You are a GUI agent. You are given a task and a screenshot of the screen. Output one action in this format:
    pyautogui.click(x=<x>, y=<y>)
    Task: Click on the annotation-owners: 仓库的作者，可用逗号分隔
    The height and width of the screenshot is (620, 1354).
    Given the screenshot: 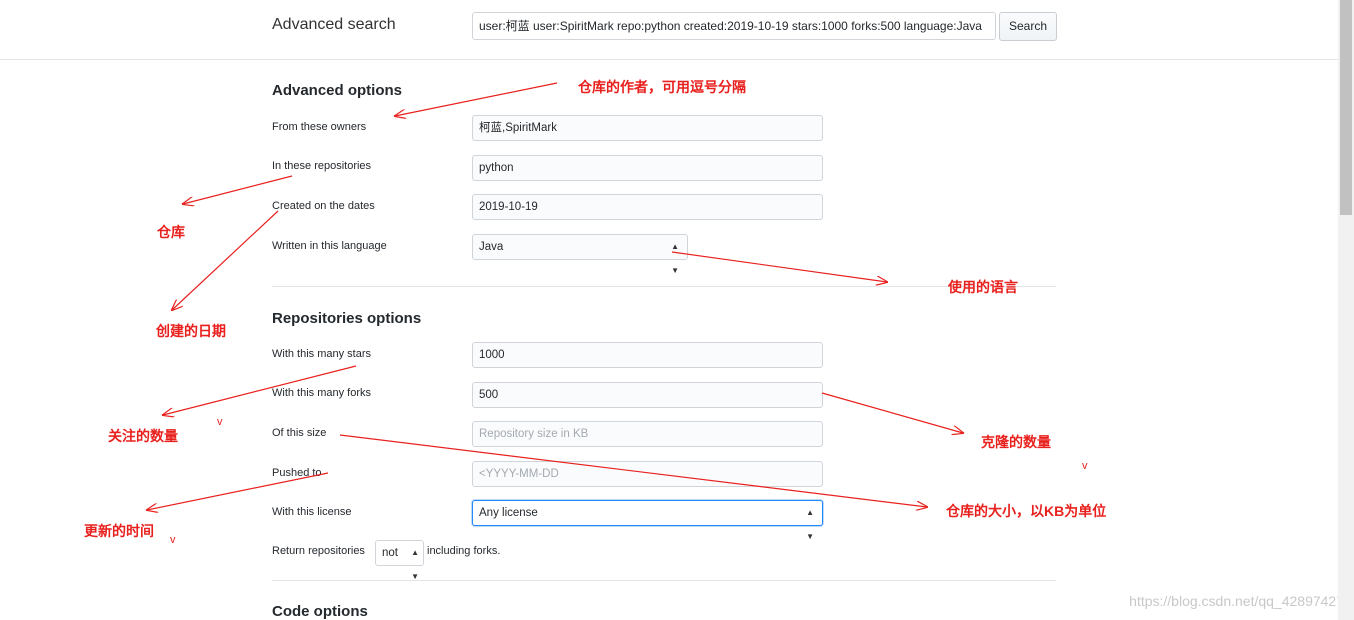 What is the action you would take?
    pyautogui.click(x=662, y=87)
    